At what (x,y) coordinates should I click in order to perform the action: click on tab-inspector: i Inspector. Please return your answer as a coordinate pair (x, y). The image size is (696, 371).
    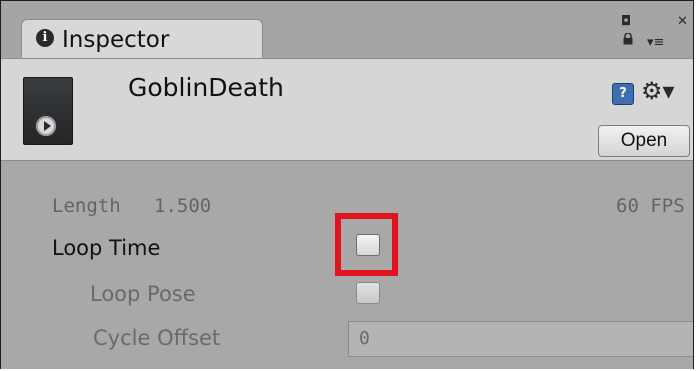
    Looking at the image, I should click on (142, 39).